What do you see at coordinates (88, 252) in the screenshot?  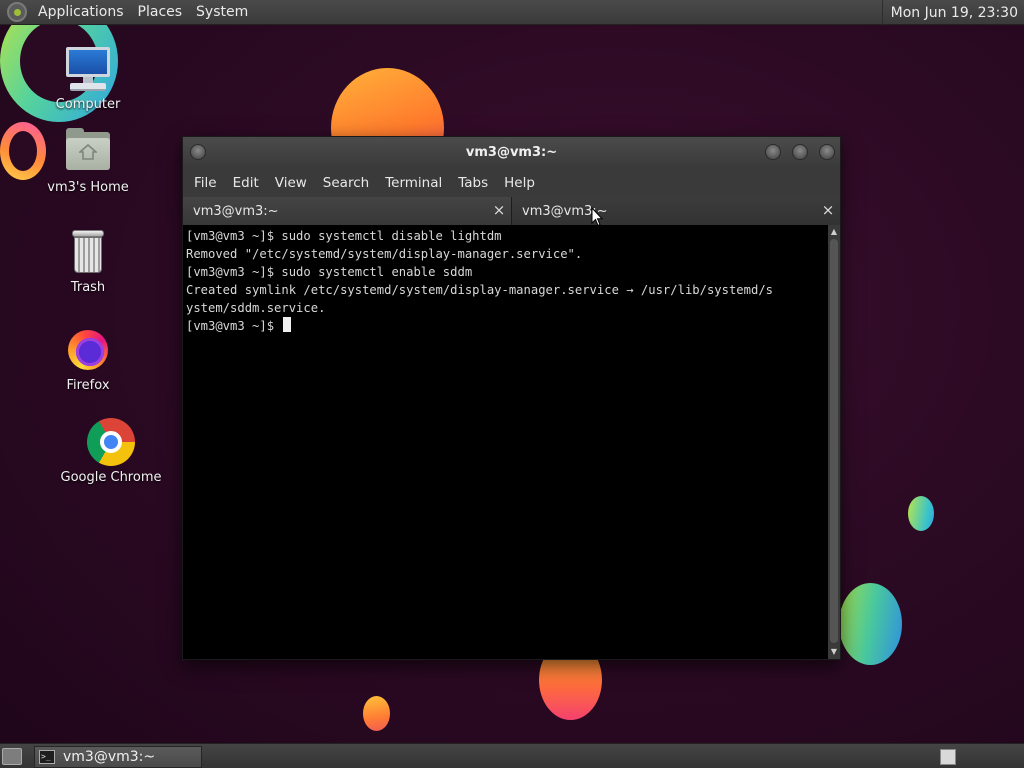 I see `trash-icon` at bounding box center [88, 252].